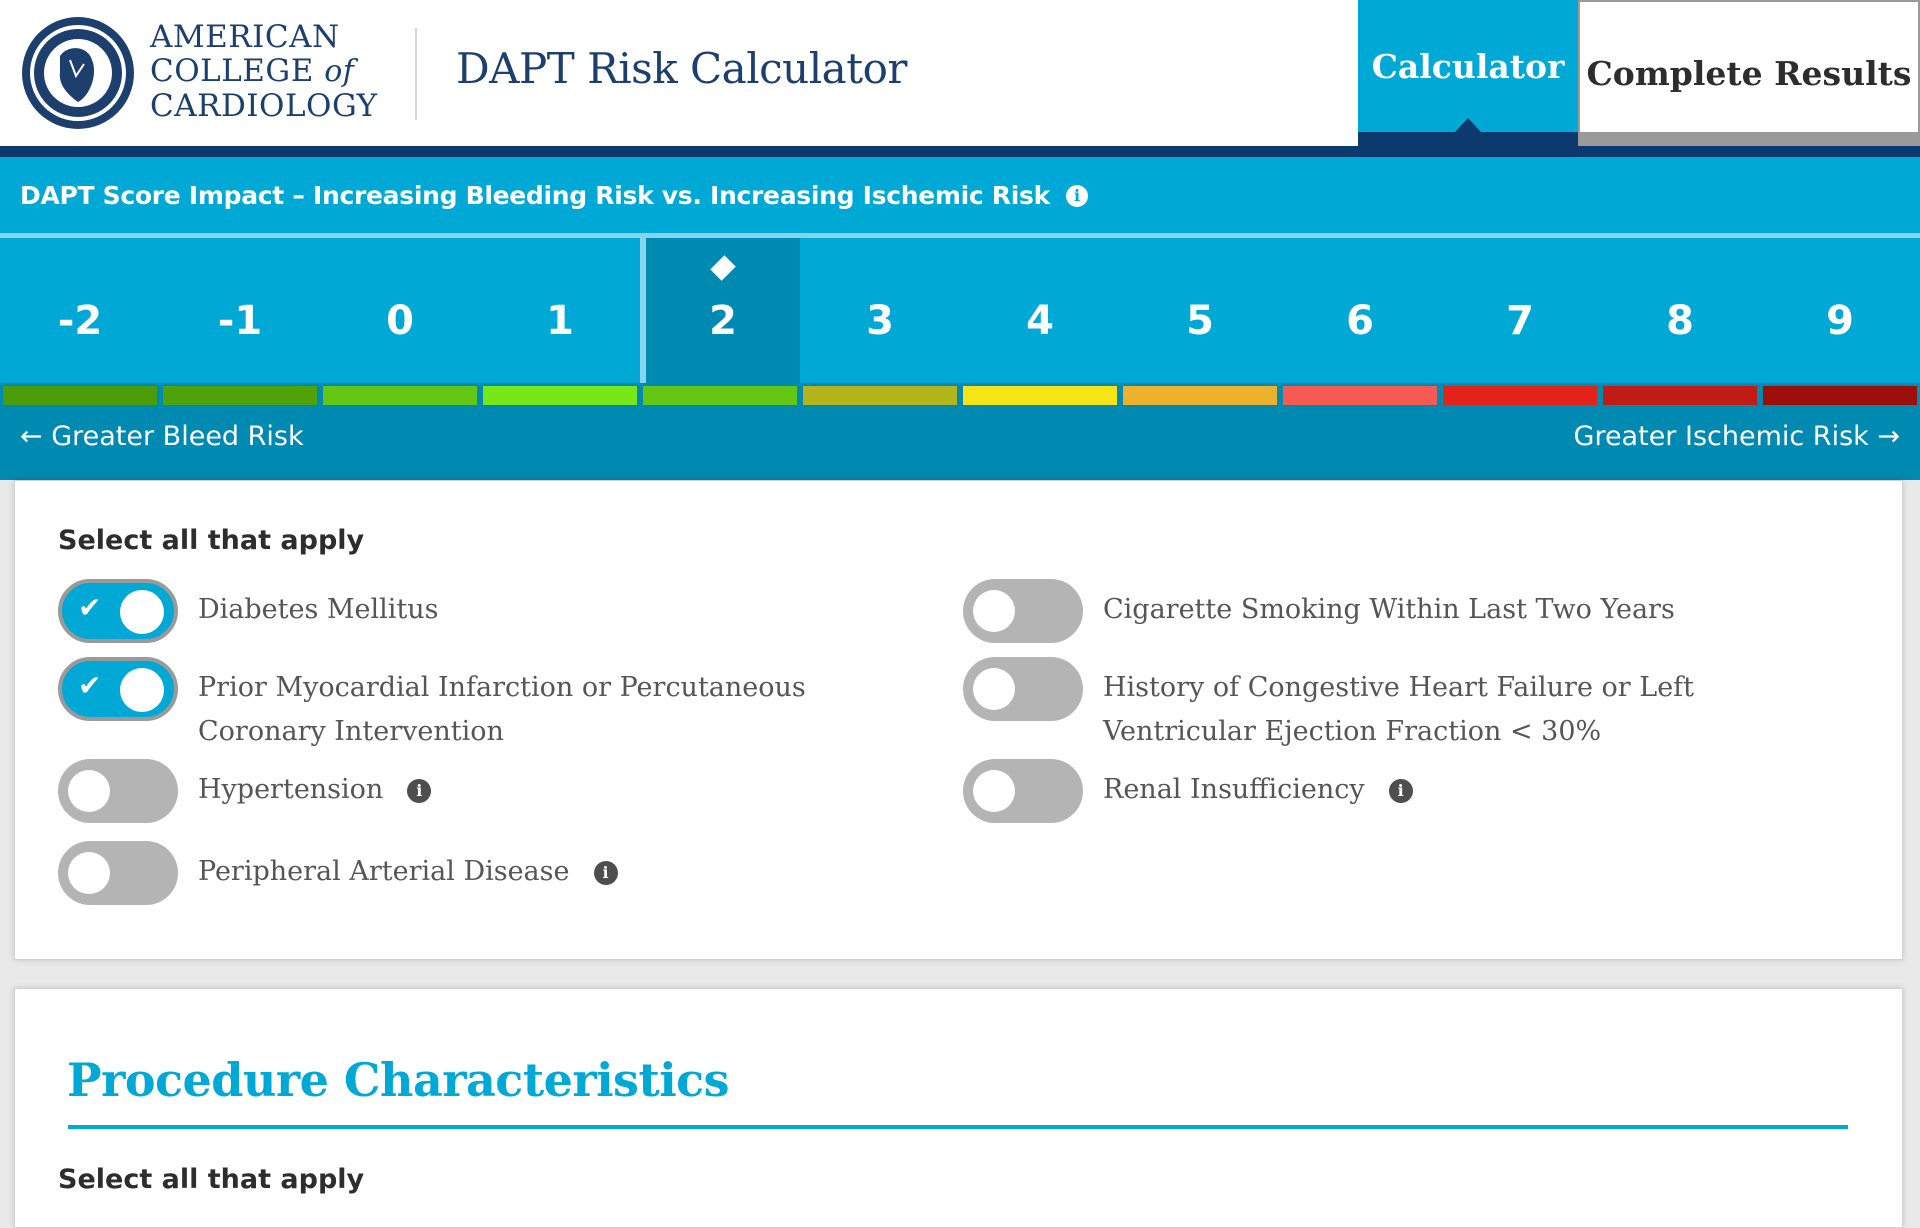 The width and height of the screenshot is (1920, 1228). I want to click on score-cell: 1, so click(560, 310).